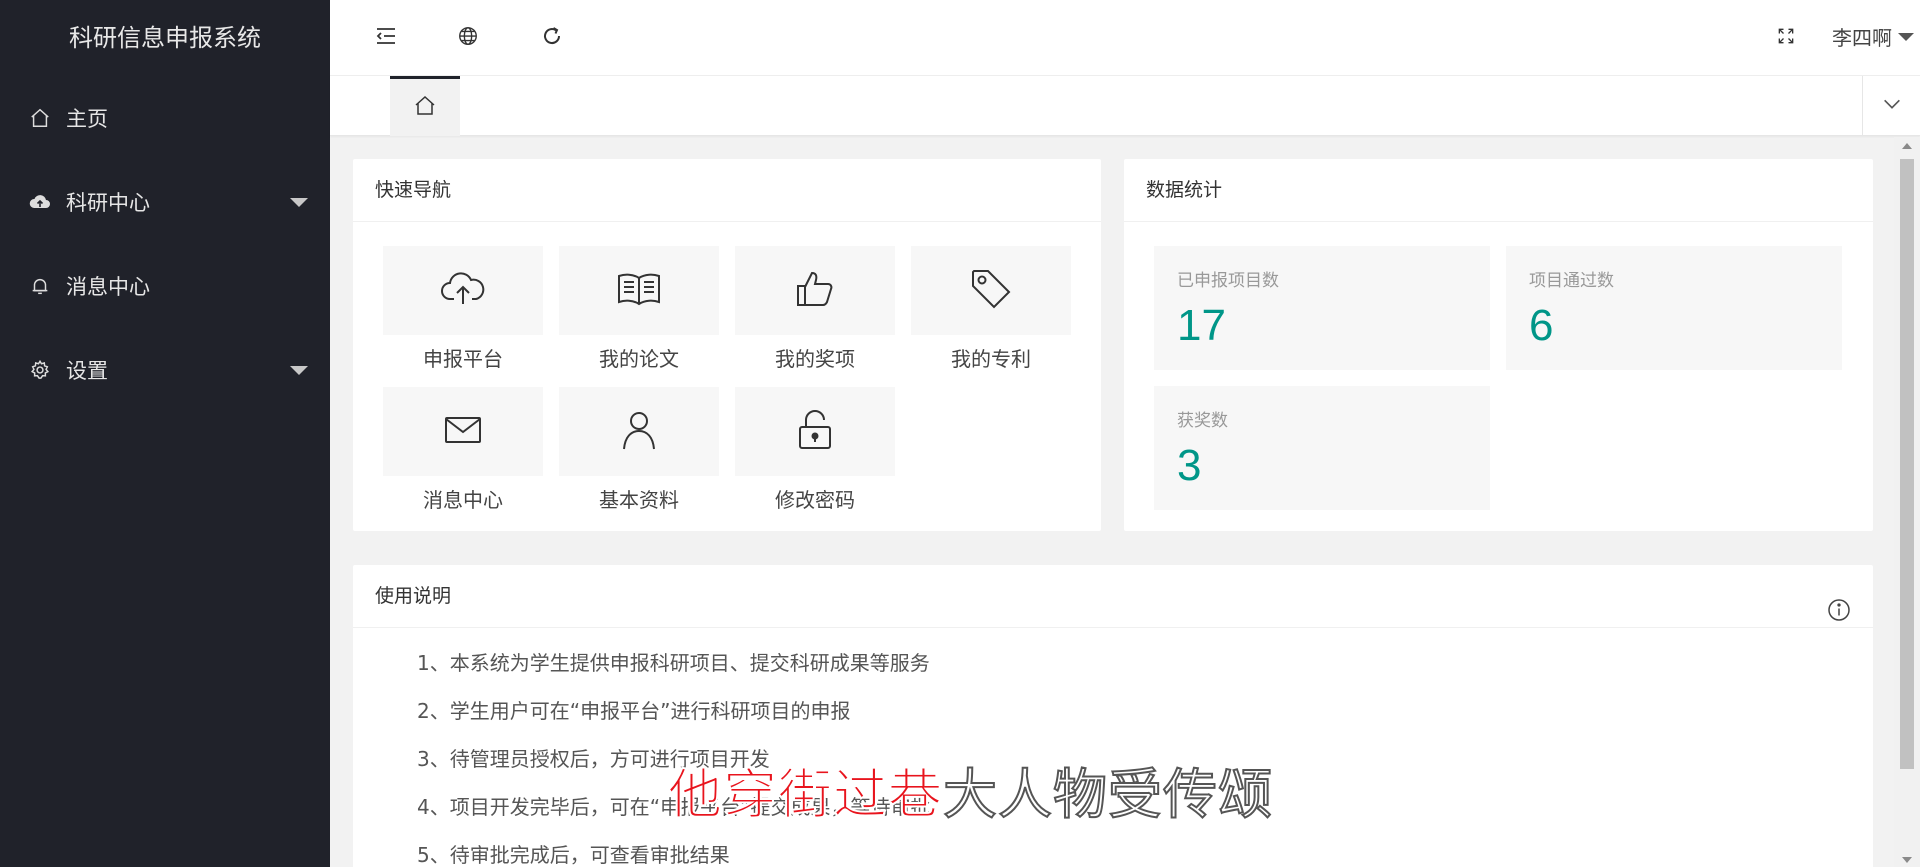 Image resolution: width=1920 pixels, height=867 pixels. I want to click on quick-nav-profile: 基本资料, so click(639, 450).